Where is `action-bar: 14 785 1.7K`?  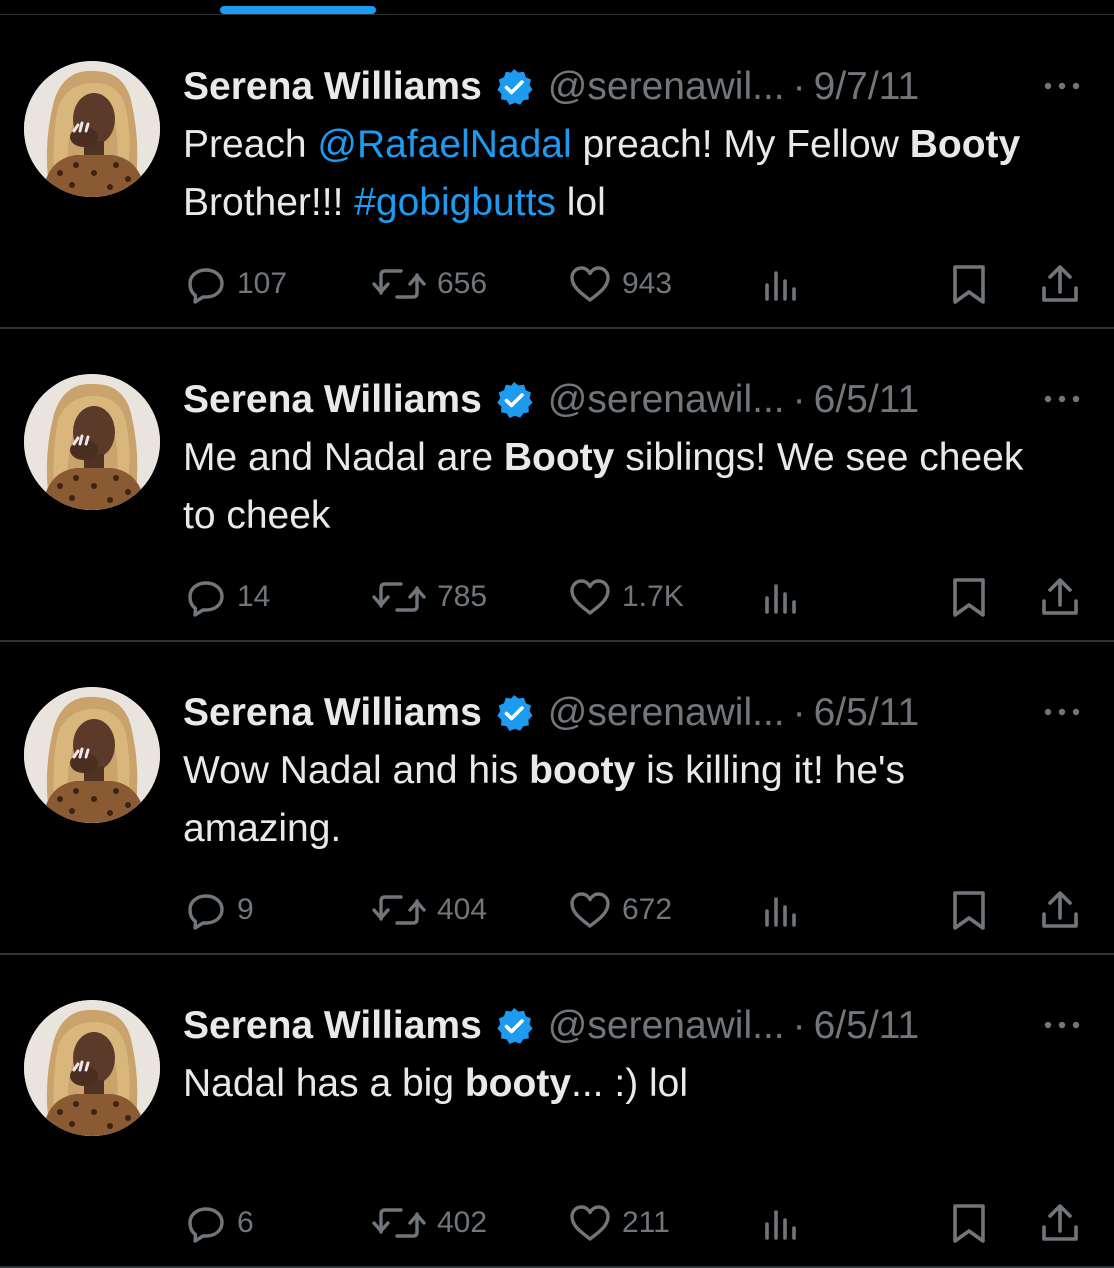 action-bar: 14 785 1.7K is located at coordinates (633, 597).